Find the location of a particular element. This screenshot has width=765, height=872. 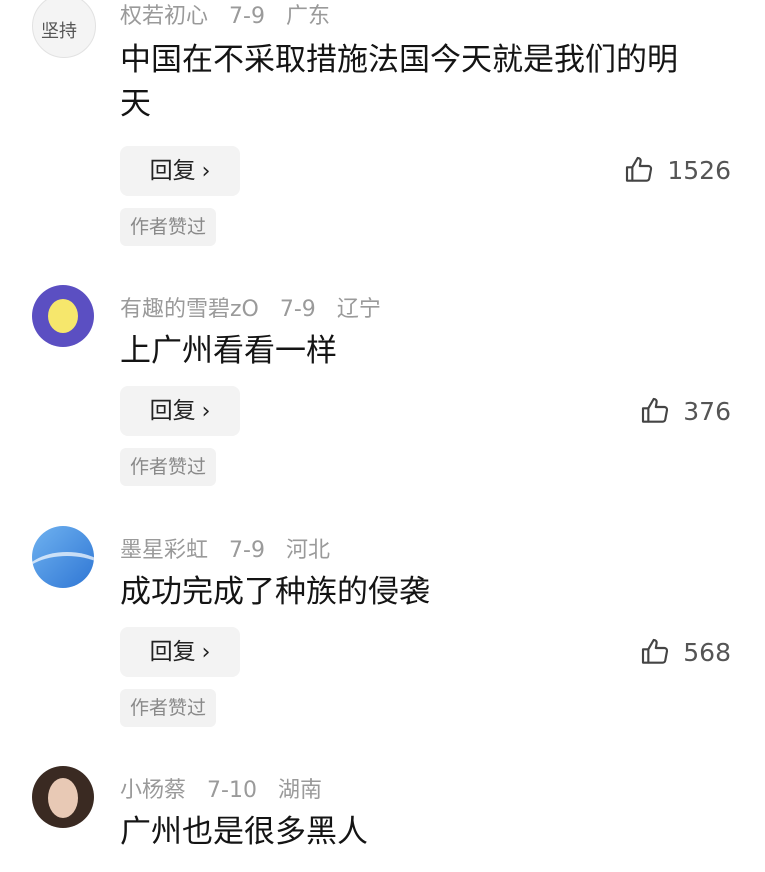

comment-meta: 权若初心 7-9 广东 is located at coordinates (232, 15).